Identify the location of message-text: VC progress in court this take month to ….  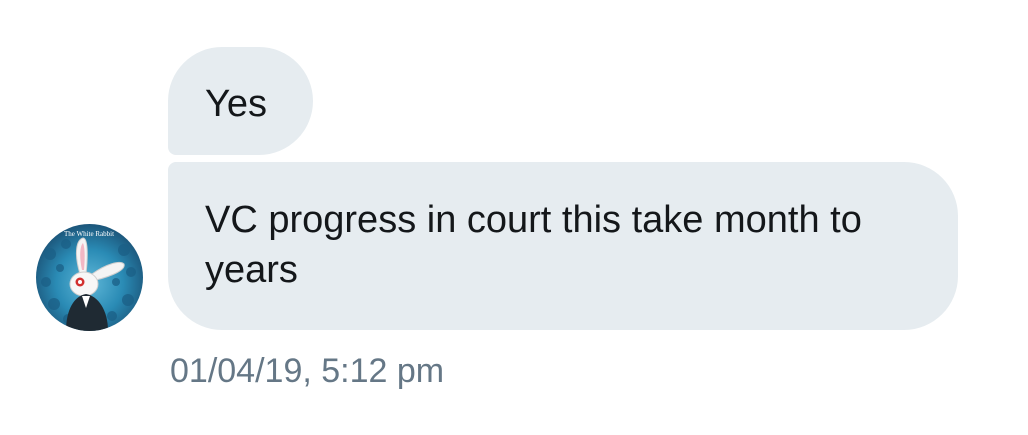
(533, 245).